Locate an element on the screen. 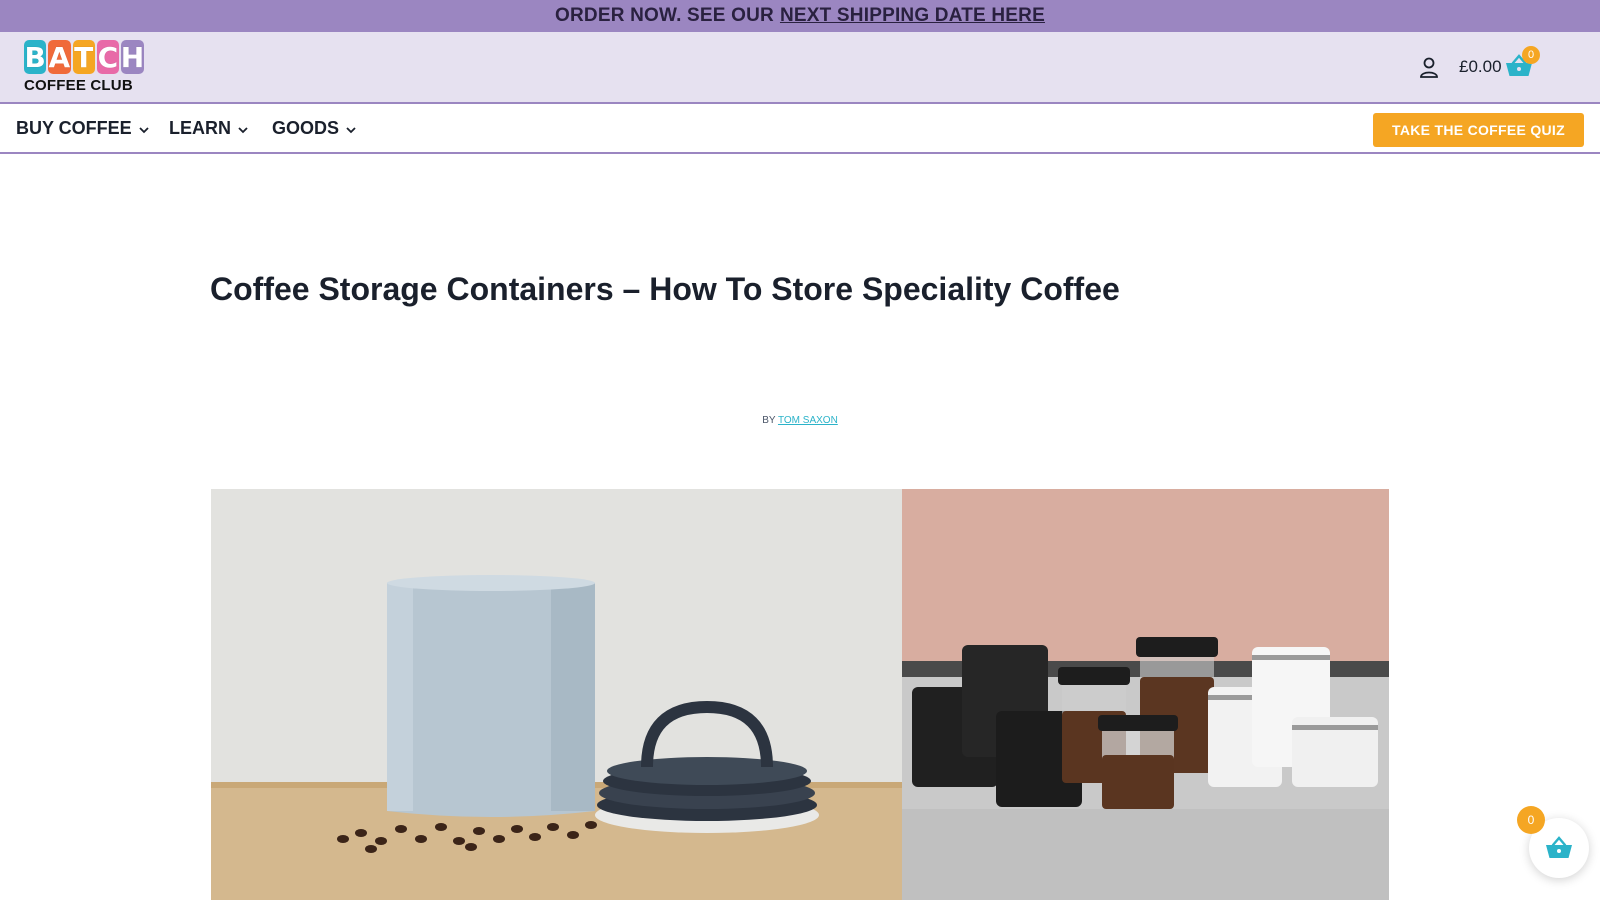 Image resolution: width=1600 pixels, height=900 pixels. logo-letter: T is located at coordinates (83, 57).